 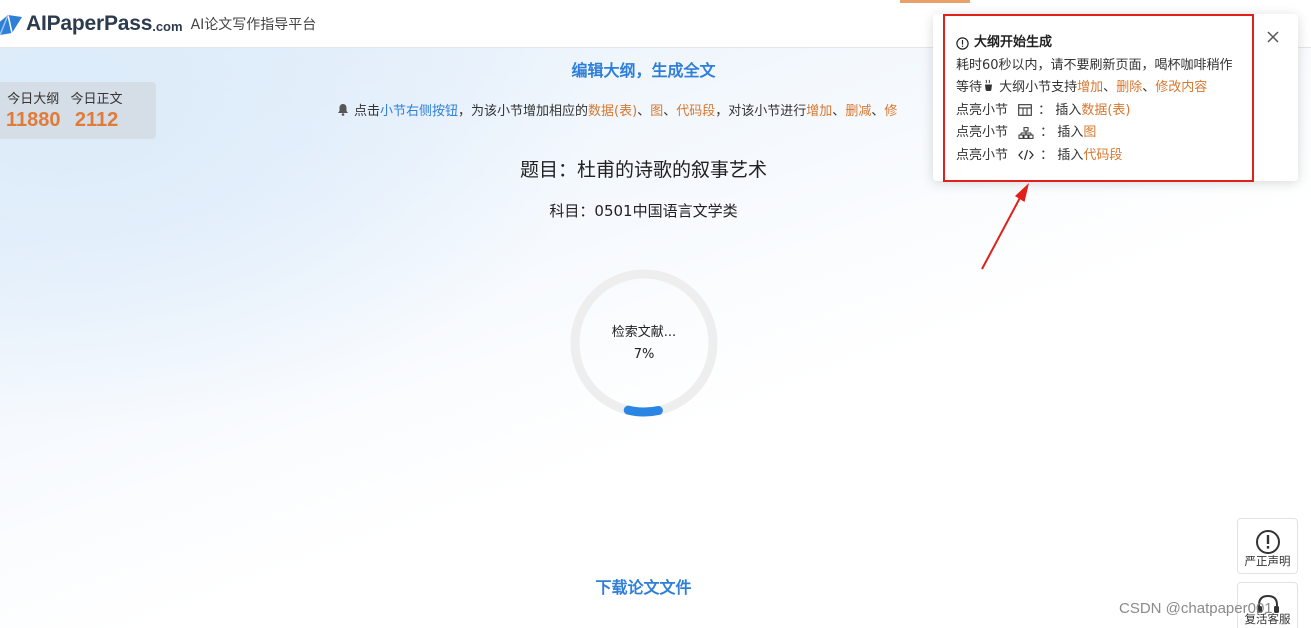 What do you see at coordinates (819, 111) in the screenshot?
I see `tip-add: 增加` at bounding box center [819, 111].